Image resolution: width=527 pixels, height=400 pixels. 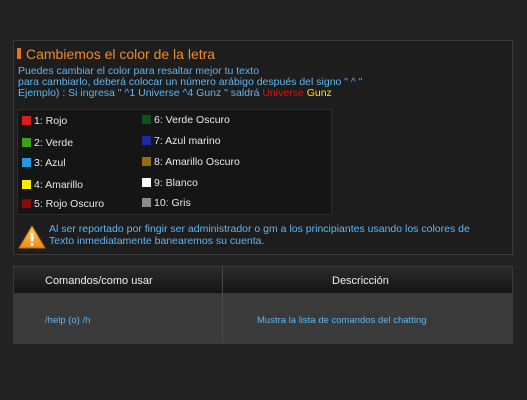 What do you see at coordinates (19, 53) in the screenshot?
I see `title-bar-marker` at bounding box center [19, 53].